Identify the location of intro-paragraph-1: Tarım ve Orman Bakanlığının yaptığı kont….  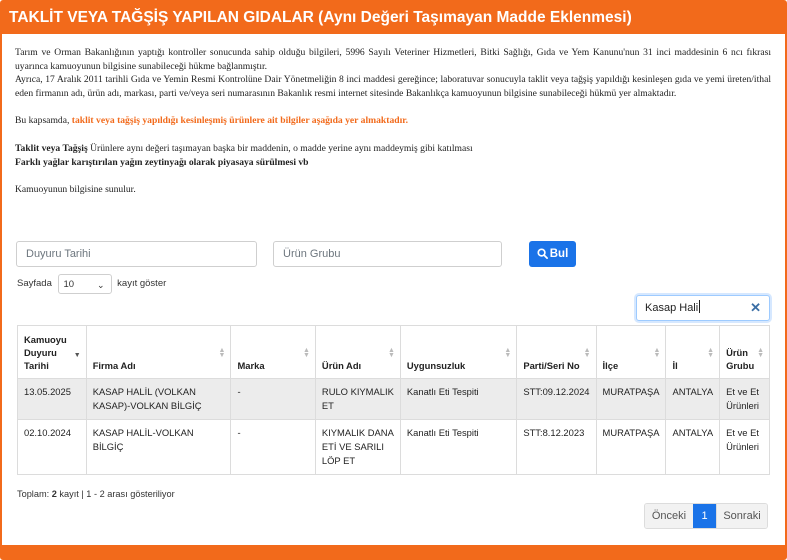
(393, 59).